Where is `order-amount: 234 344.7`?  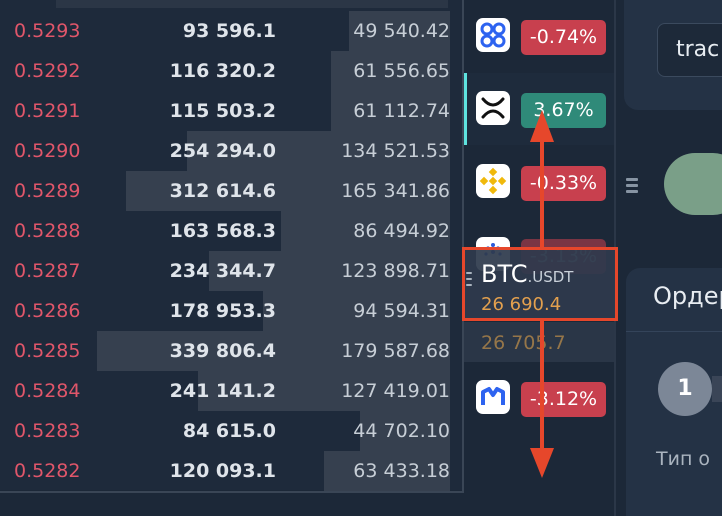
order-amount: 234 344.7 is located at coordinates (222, 271).